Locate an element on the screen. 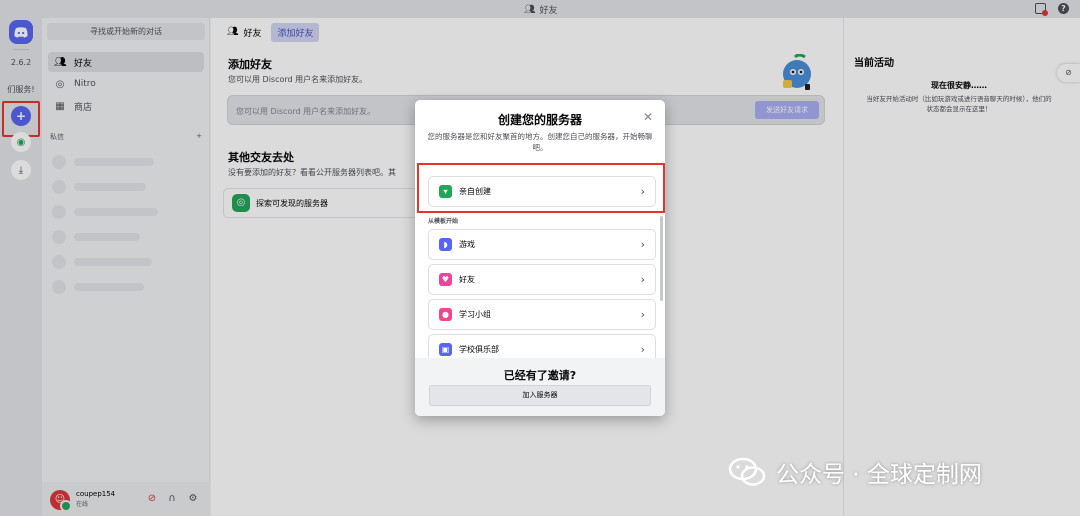  watermark: 公众号 · 全球定制网 is located at coordinates (855, 472).